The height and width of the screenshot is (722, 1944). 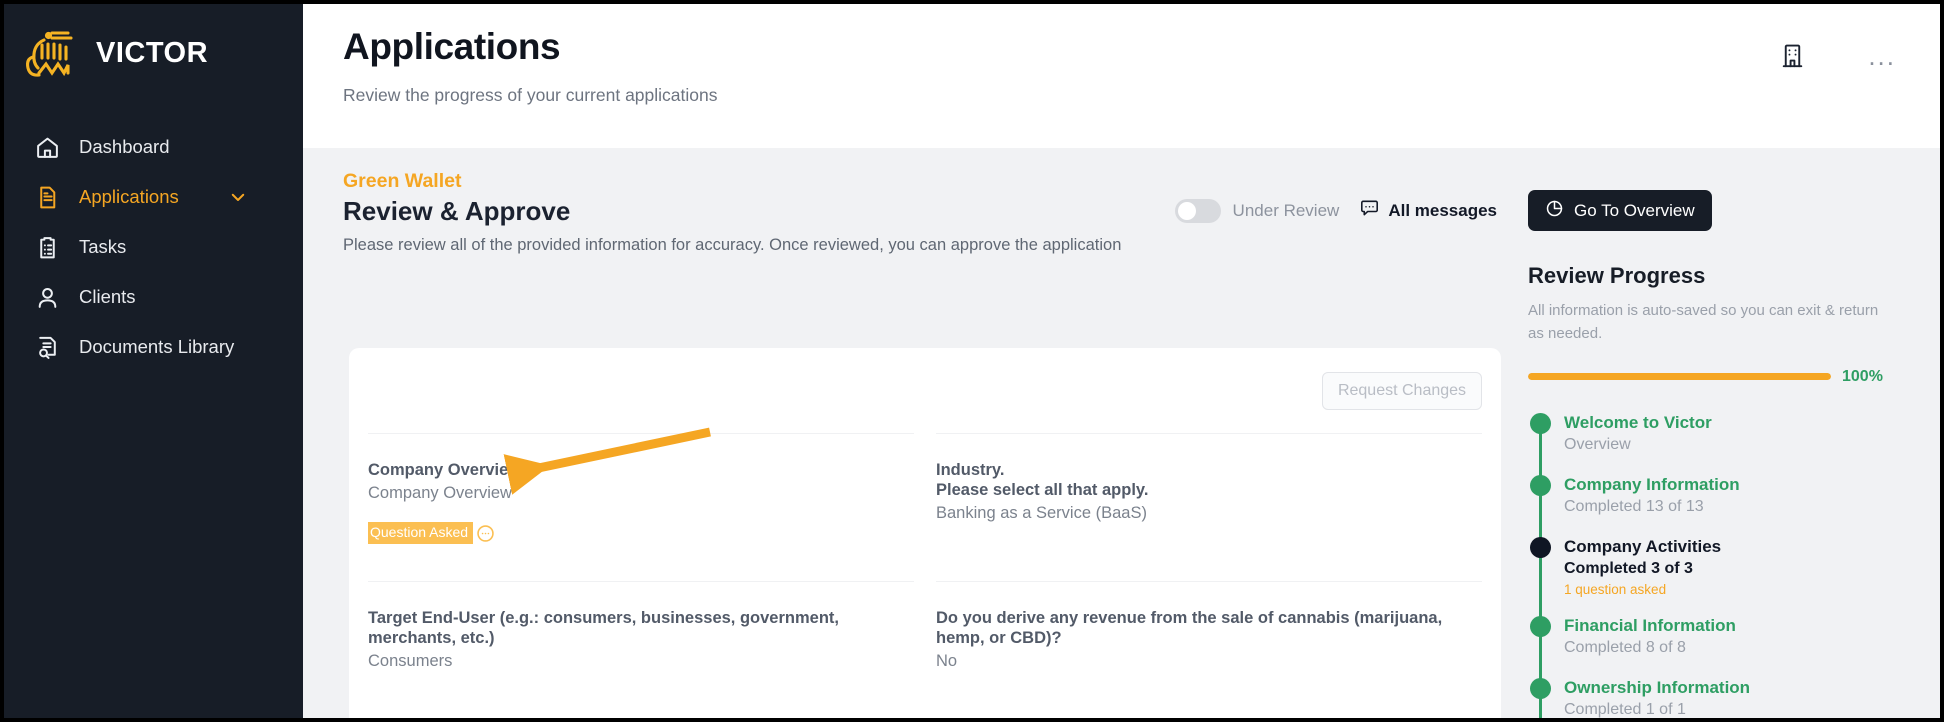 What do you see at coordinates (1186, 211) in the screenshot?
I see `toggle-knob` at bounding box center [1186, 211].